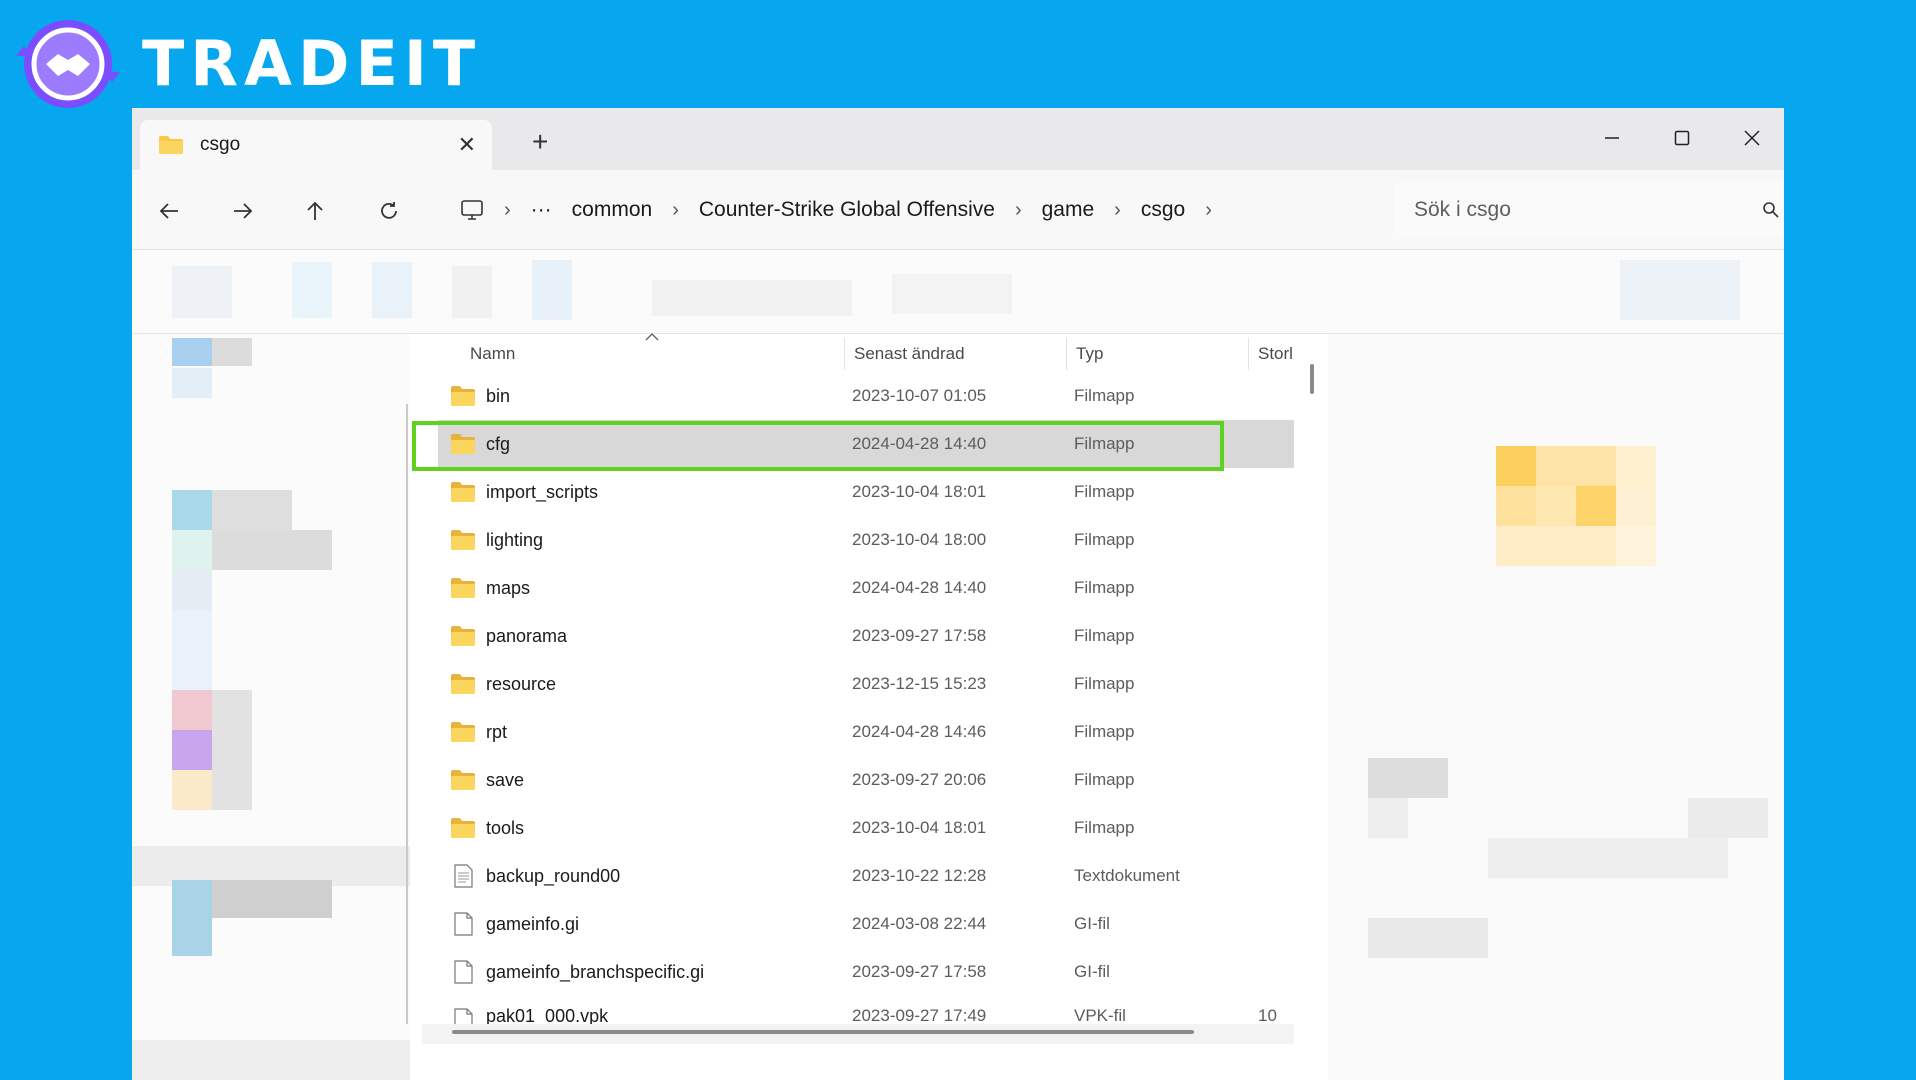 The width and height of the screenshot is (1916, 1080). What do you see at coordinates (527, 635) in the screenshot?
I see `file-name: panorama` at bounding box center [527, 635].